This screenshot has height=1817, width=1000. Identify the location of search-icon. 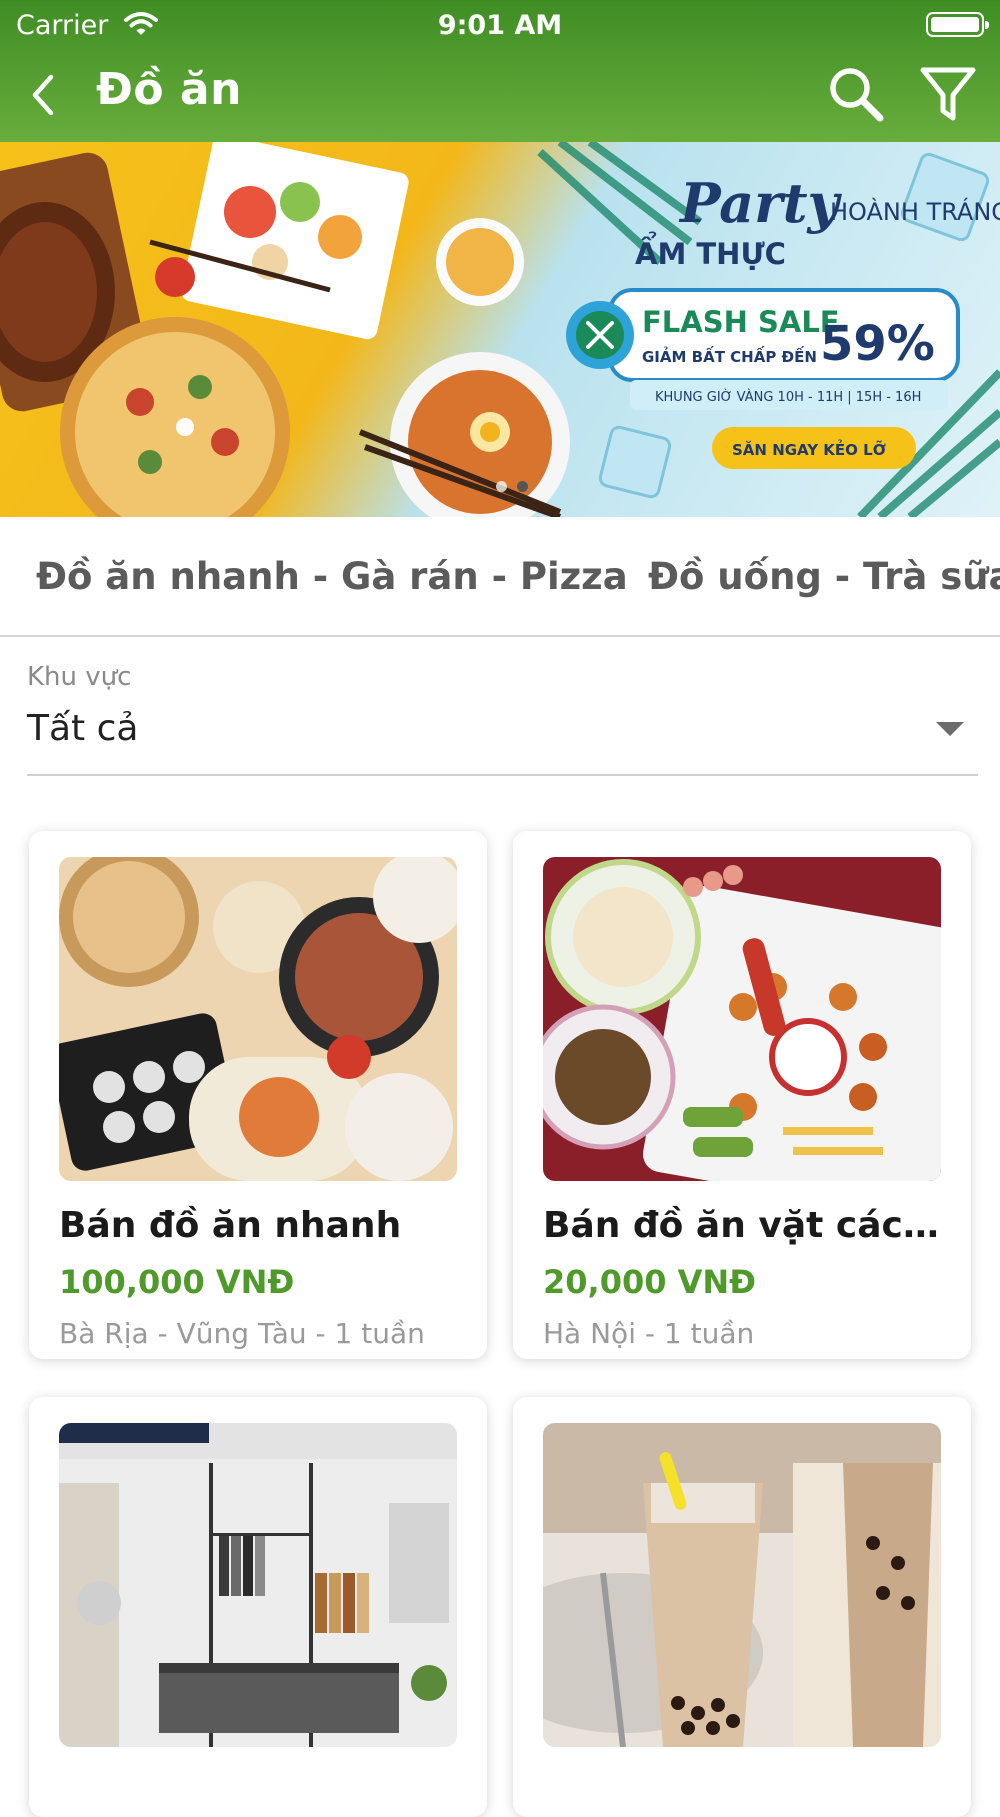
(857, 95).